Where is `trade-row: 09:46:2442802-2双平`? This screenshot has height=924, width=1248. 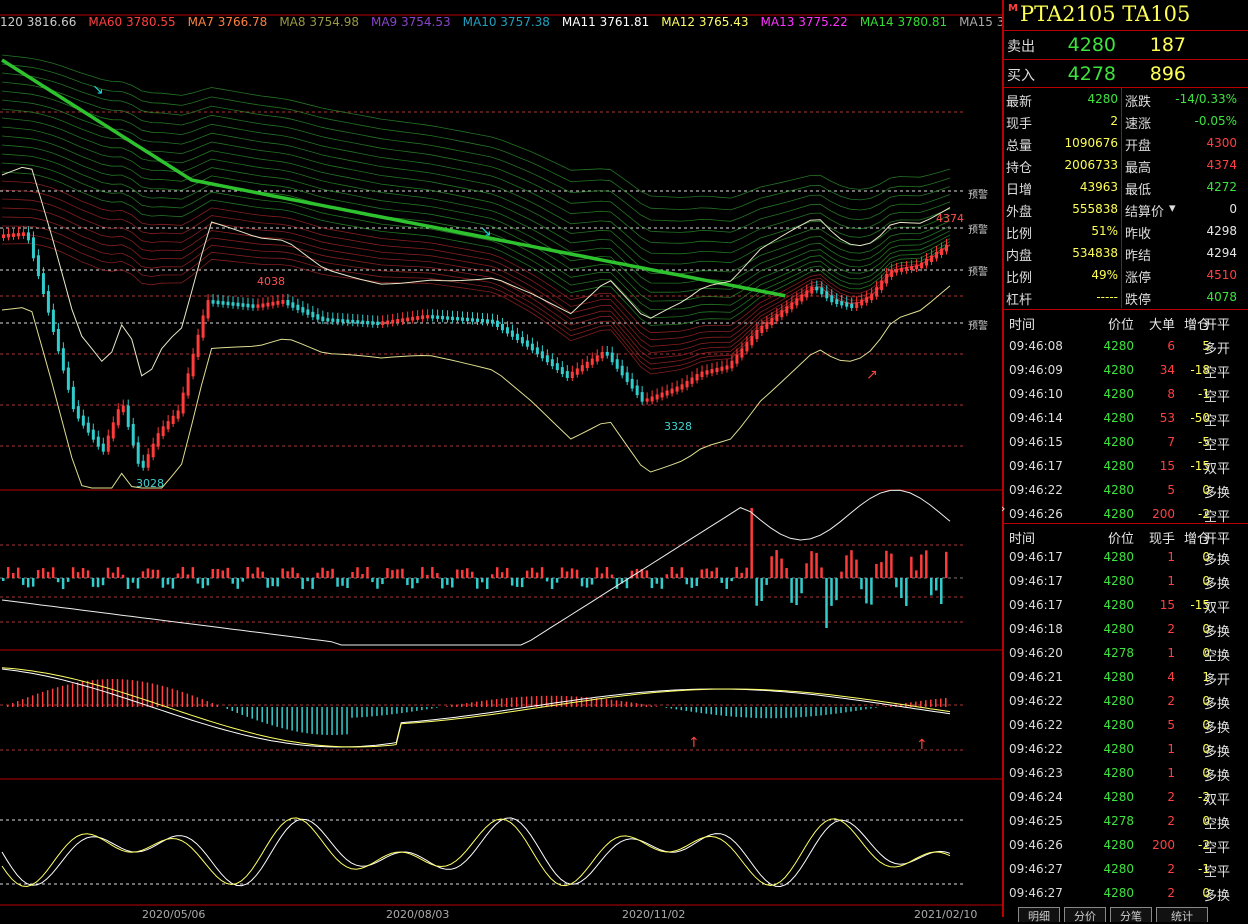 trade-row: 09:46:2442802-2双平 is located at coordinates (1126, 798).